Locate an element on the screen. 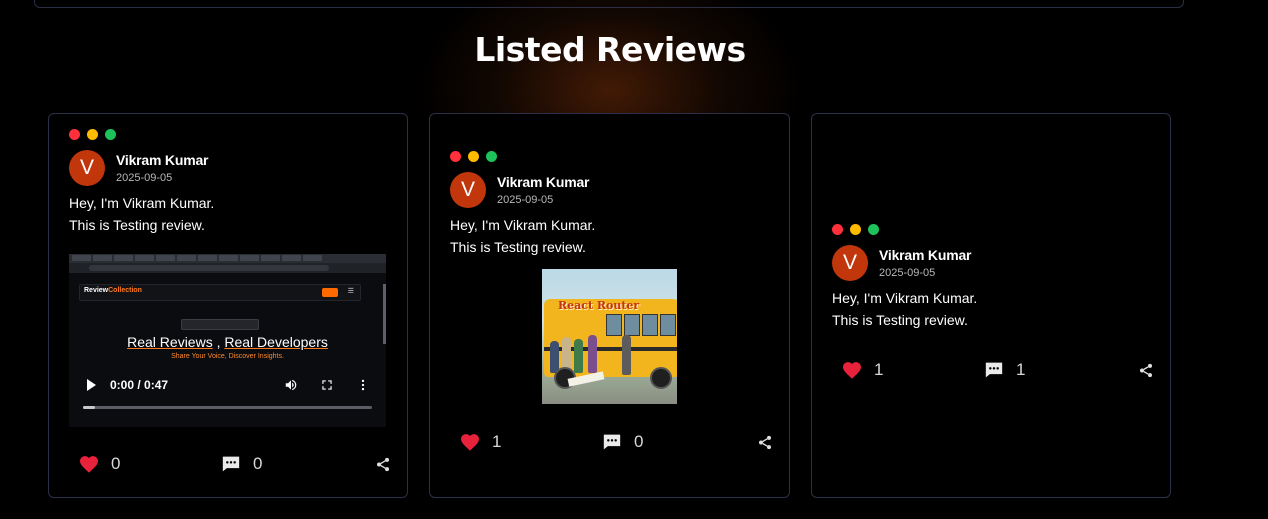  video-navbar: ReviewCollection ☰ is located at coordinates (220, 292).